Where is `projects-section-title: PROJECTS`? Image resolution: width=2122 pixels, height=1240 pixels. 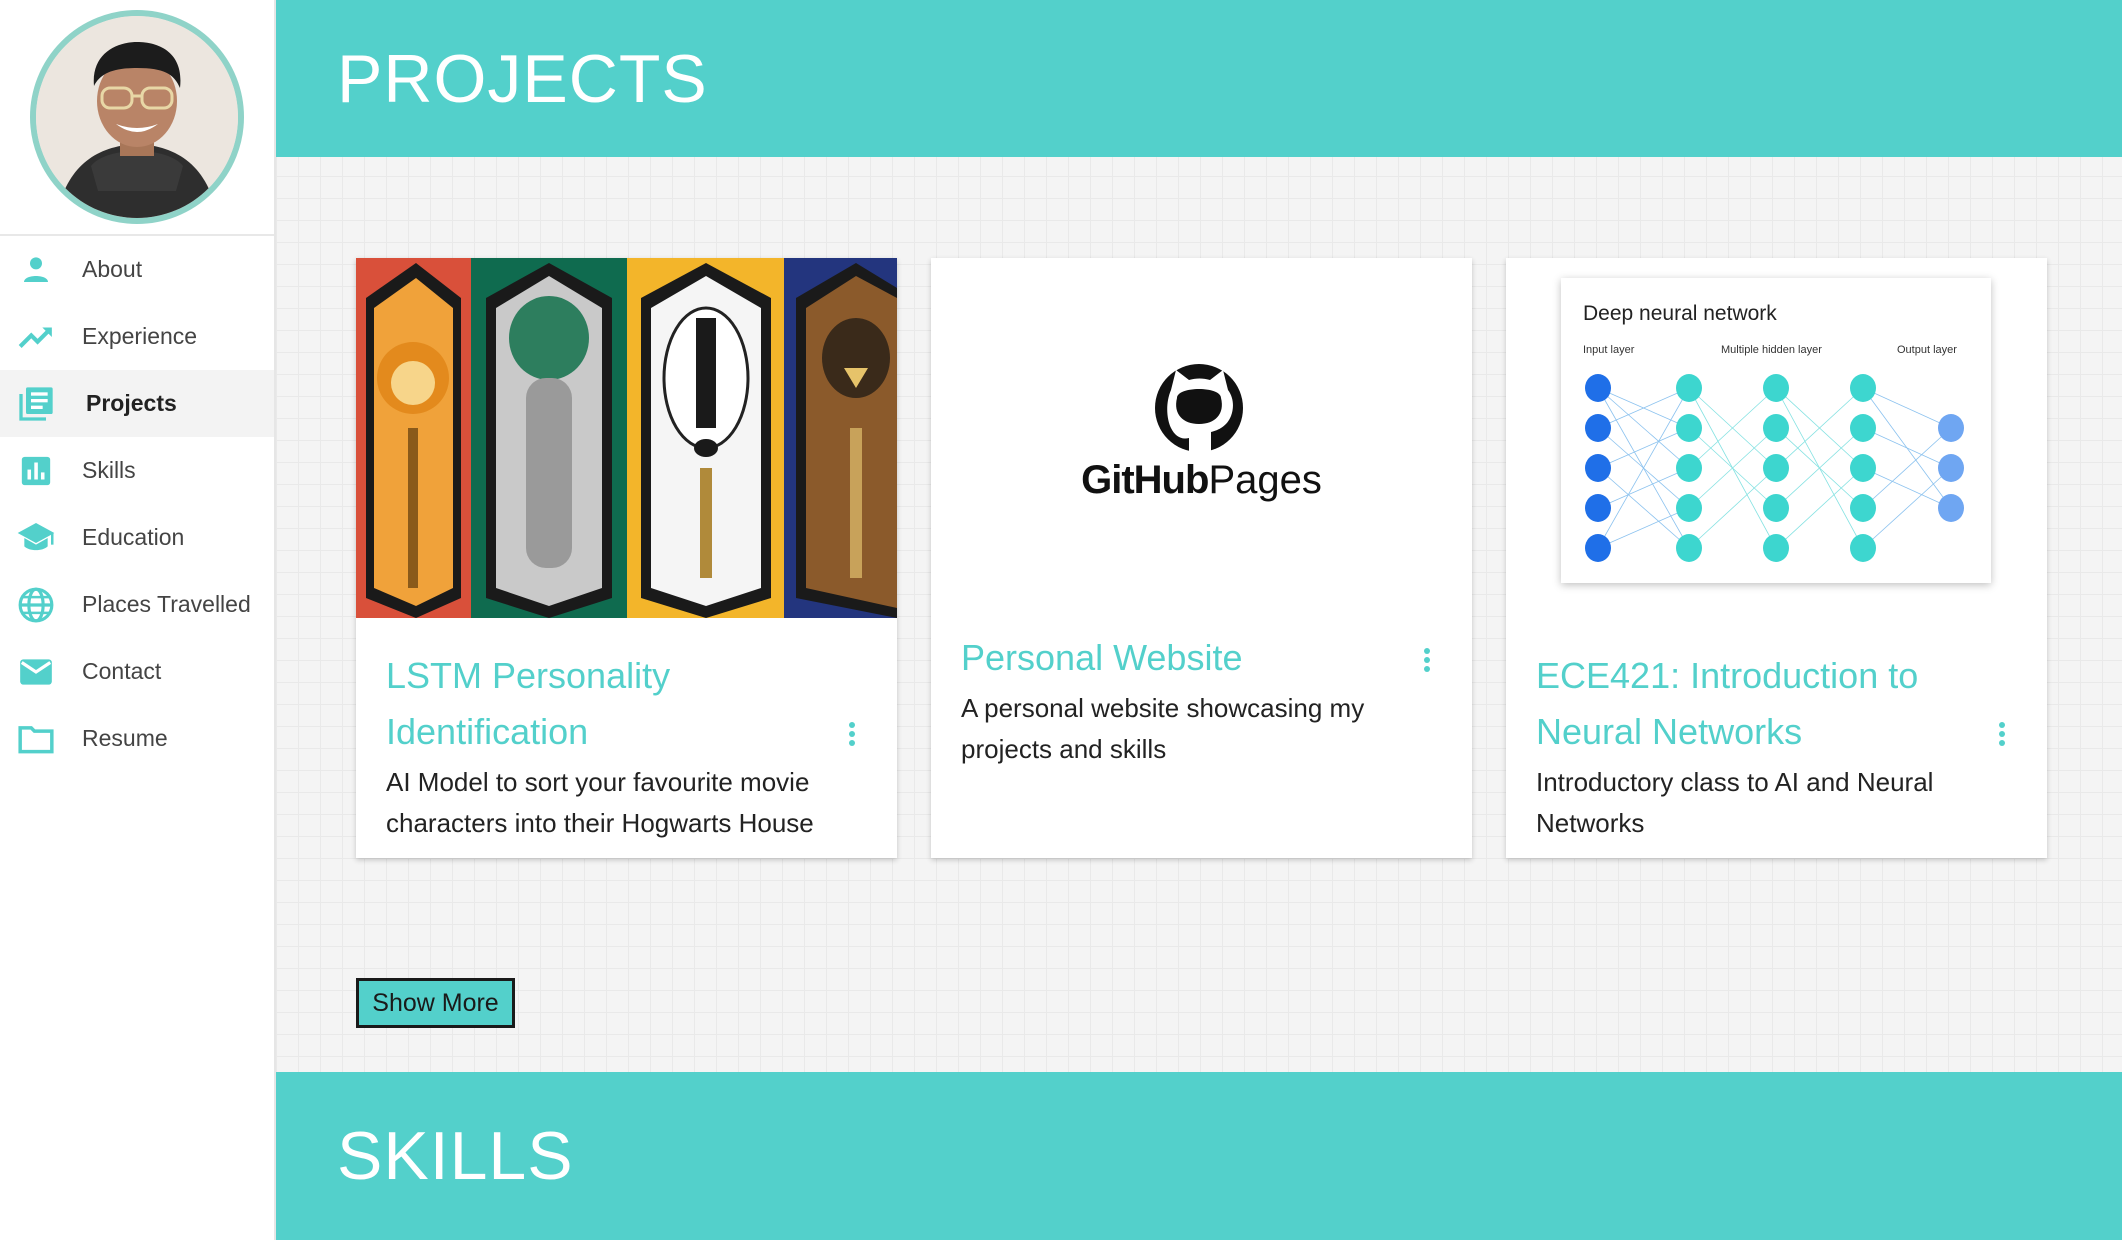 projects-section-title: PROJECTS is located at coordinates (1199, 78).